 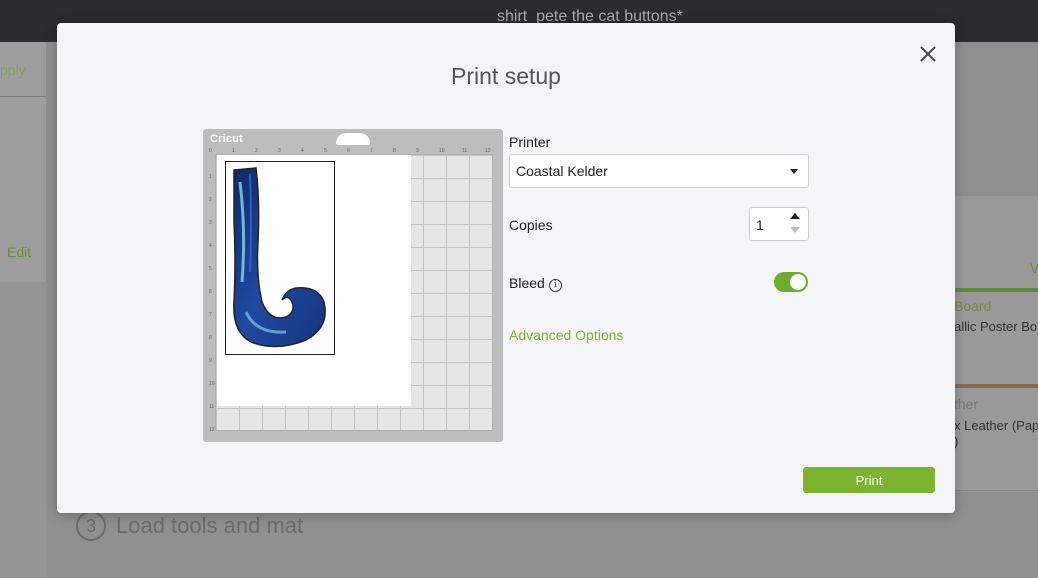 What do you see at coordinates (555, 285) in the screenshot?
I see `info-icon: i` at bounding box center [555, 285].